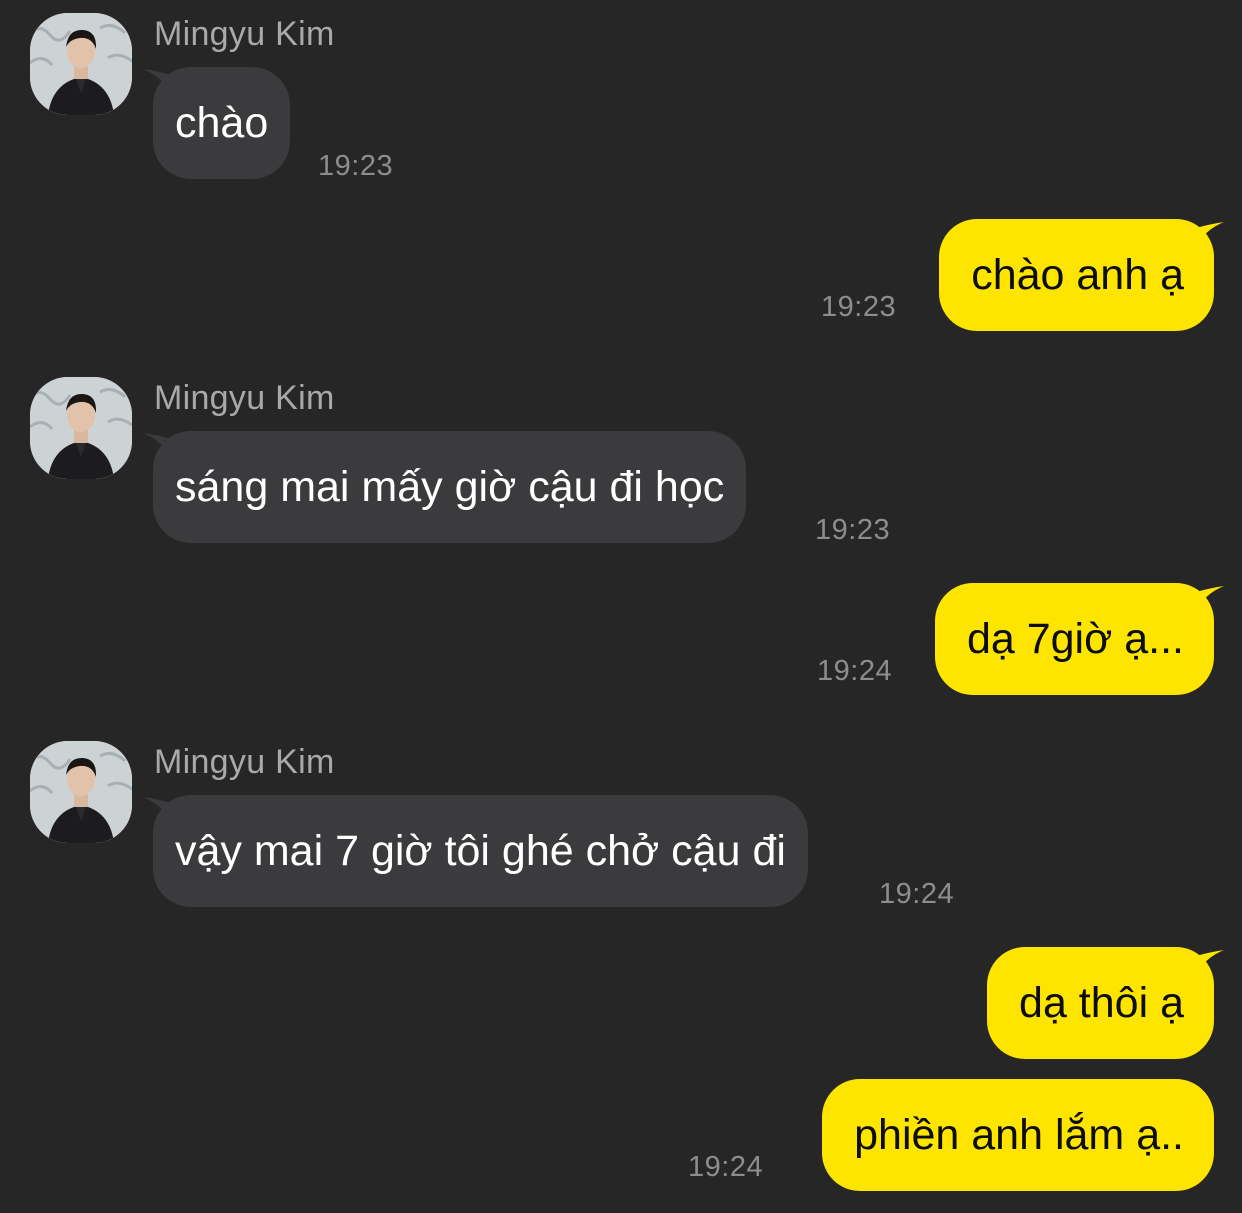 Image resolution: width=1242 pixels, height=1213 pixels. What do you see at coordinates (222, 123) in the screenshot?
I see `message-bubble-incoming: chào` at bounding box center [222, 123].